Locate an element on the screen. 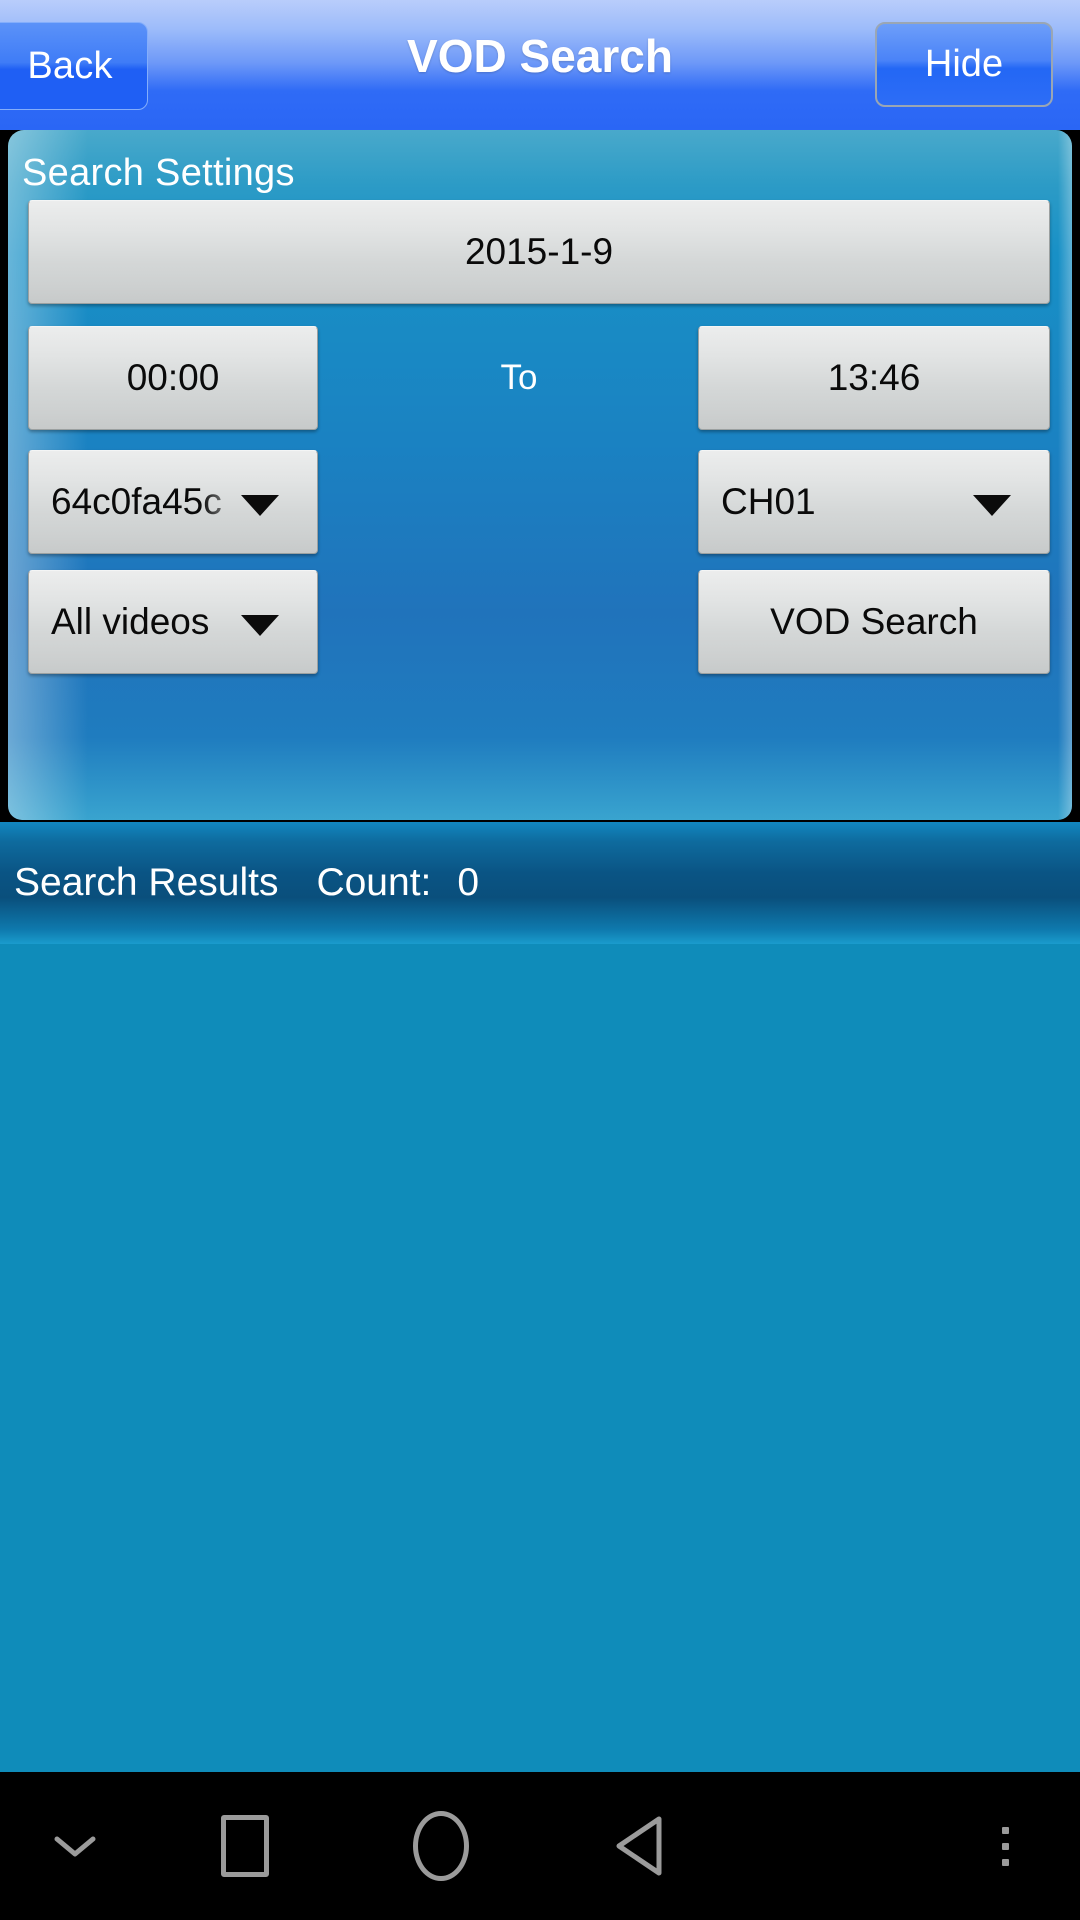  square-icon is located at coordinates (245, 1846).